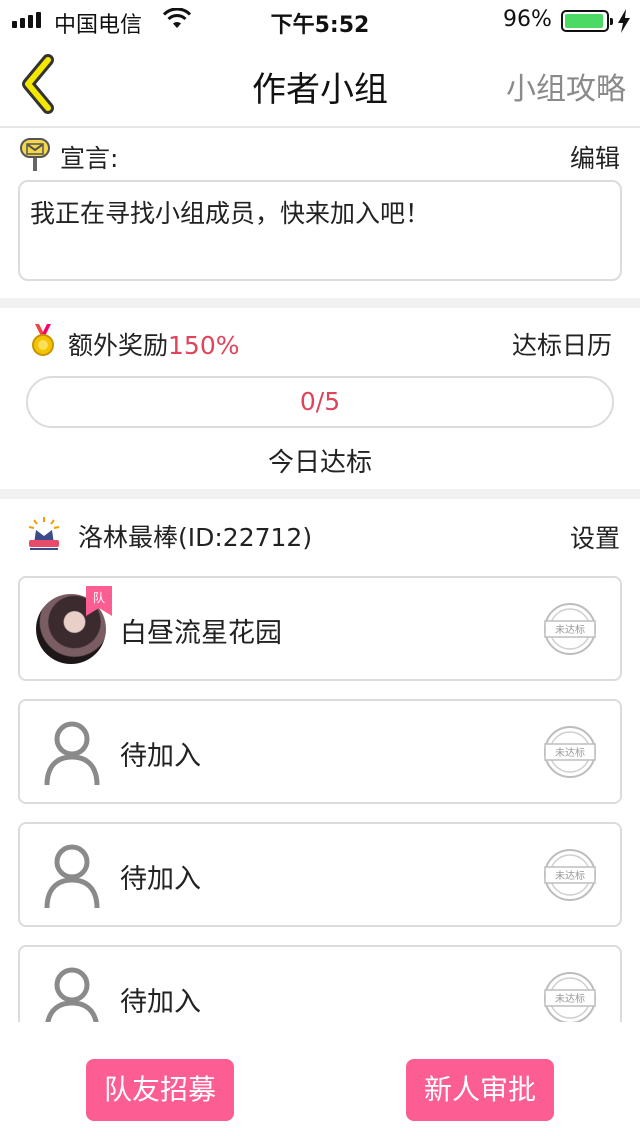  Describe the element at coordinates (89, 158) in the screenshot. I see `declaration-label: 宣言:` at that location.